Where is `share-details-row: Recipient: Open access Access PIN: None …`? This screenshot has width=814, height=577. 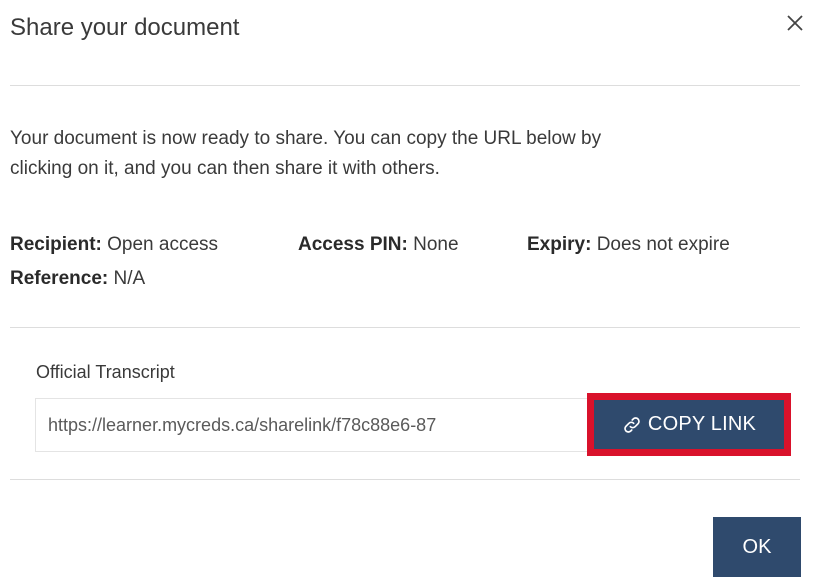
share-details-row: Recipient: Open access Access PIN: None … is located at coordinates (405, 246).